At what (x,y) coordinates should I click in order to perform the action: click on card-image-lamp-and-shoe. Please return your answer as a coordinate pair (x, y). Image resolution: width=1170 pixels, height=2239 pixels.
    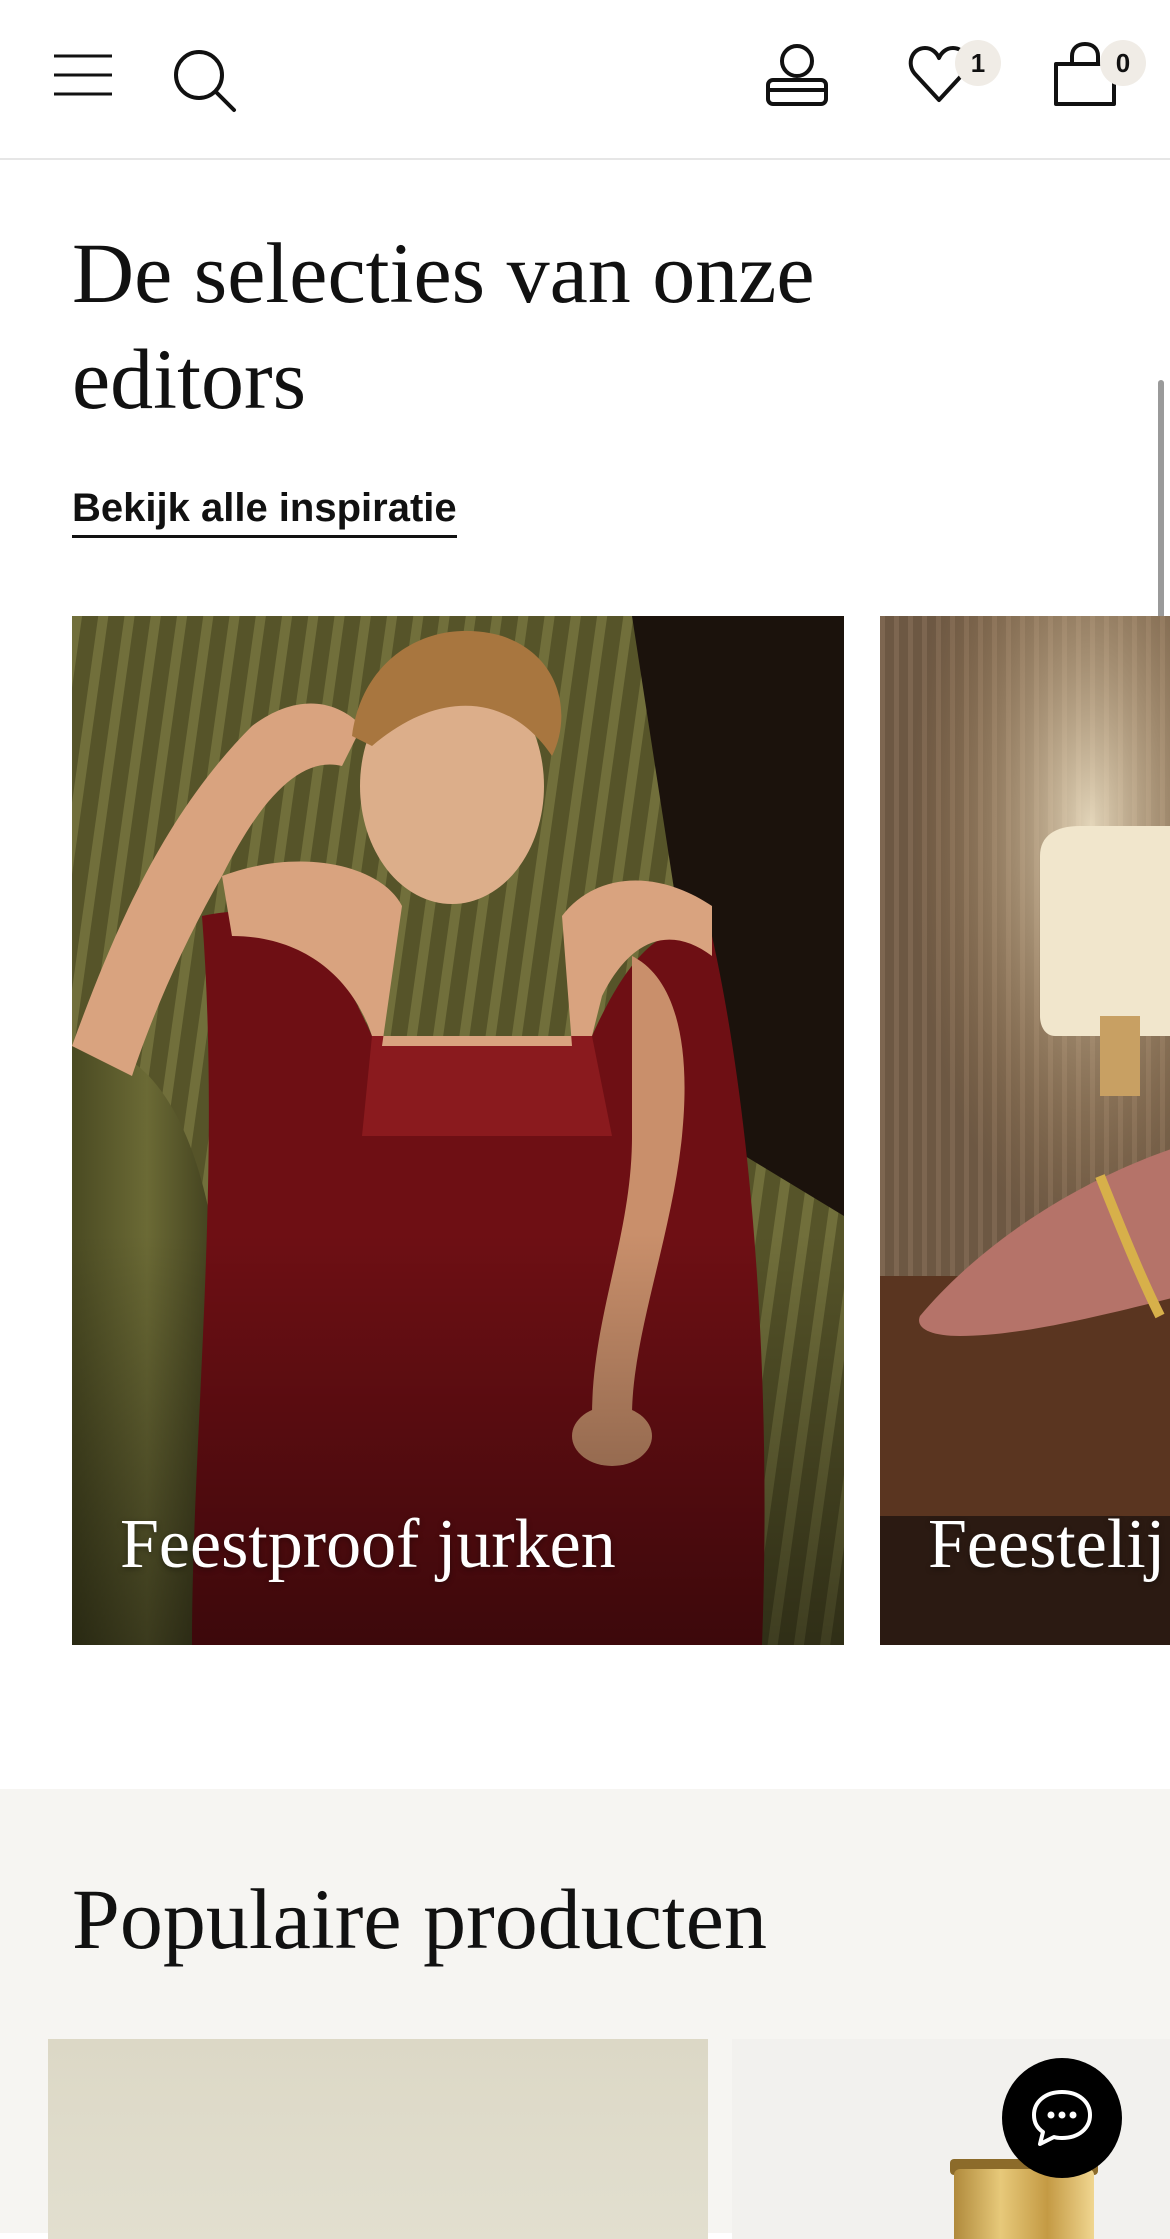
    Looking at the image, I should click on (1025, 1130).